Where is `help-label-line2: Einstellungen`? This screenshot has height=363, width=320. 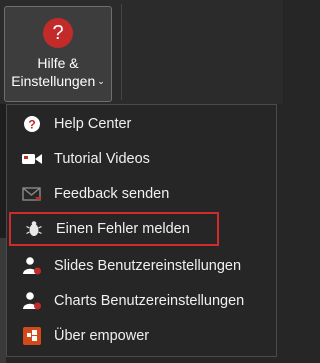
help-label-line2: Einstellungen is located at coordinates (53, 81).